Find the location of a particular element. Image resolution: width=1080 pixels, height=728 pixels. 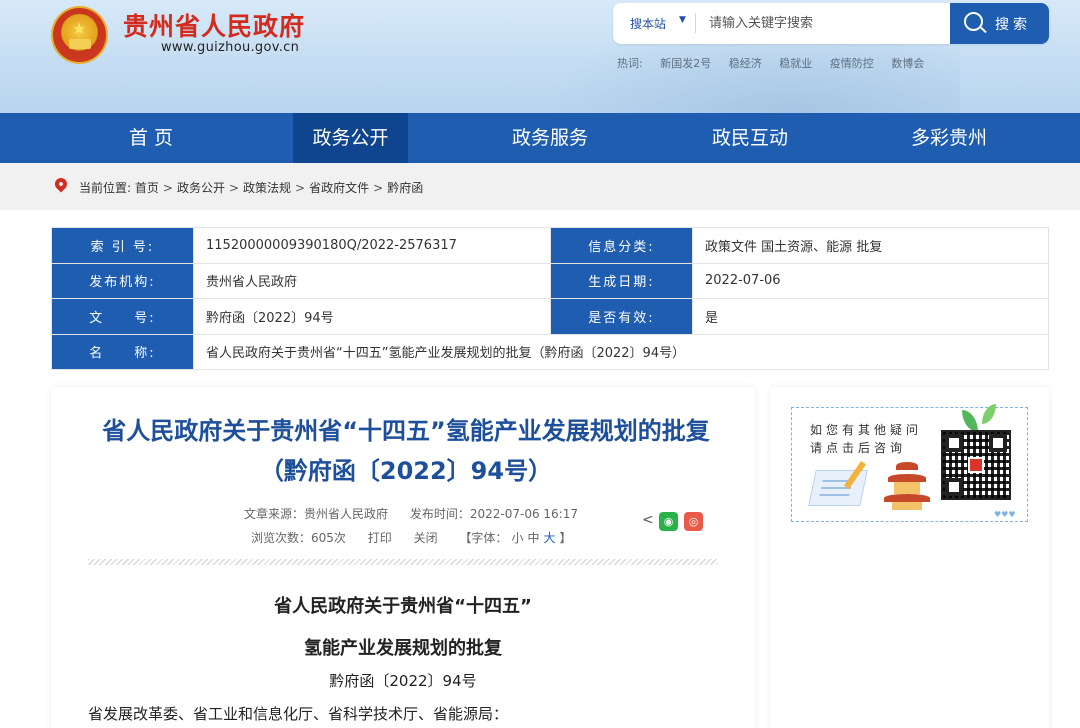

share-icon: < is located at coordinates (648, 520).